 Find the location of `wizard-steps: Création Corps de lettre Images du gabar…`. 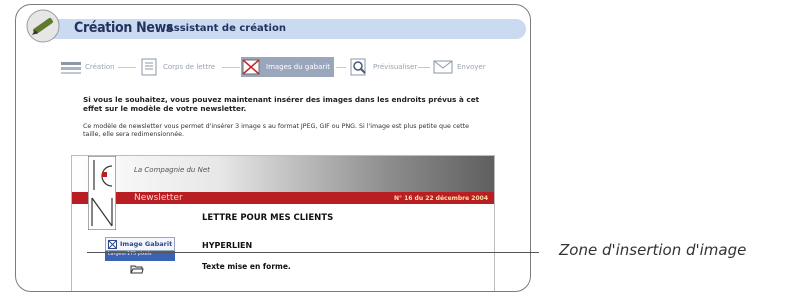

wizard-steps: Création Corps de lettre Images du gabar… is located at coordinates (290, 67).